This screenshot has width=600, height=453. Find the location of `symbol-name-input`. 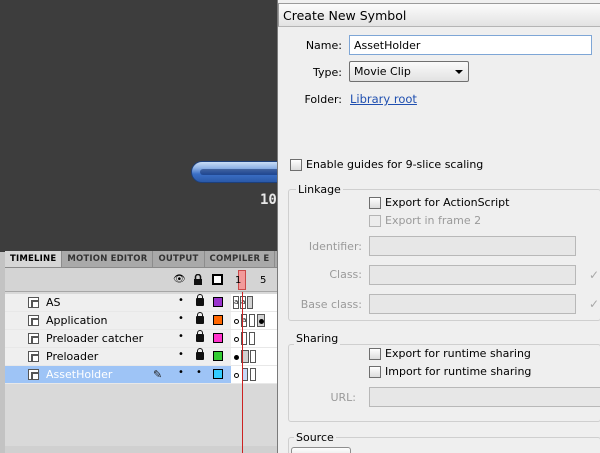

symbol-name-input is located at coordinates (470, 45).